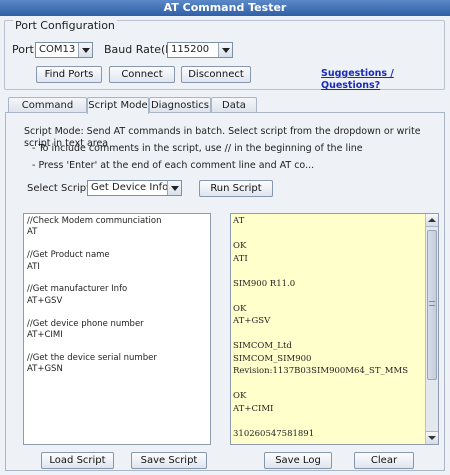 Image resolution: width=450 pixels, height=475 pixels. I want to click on save-log-button: Save Log, so click(298, 460).